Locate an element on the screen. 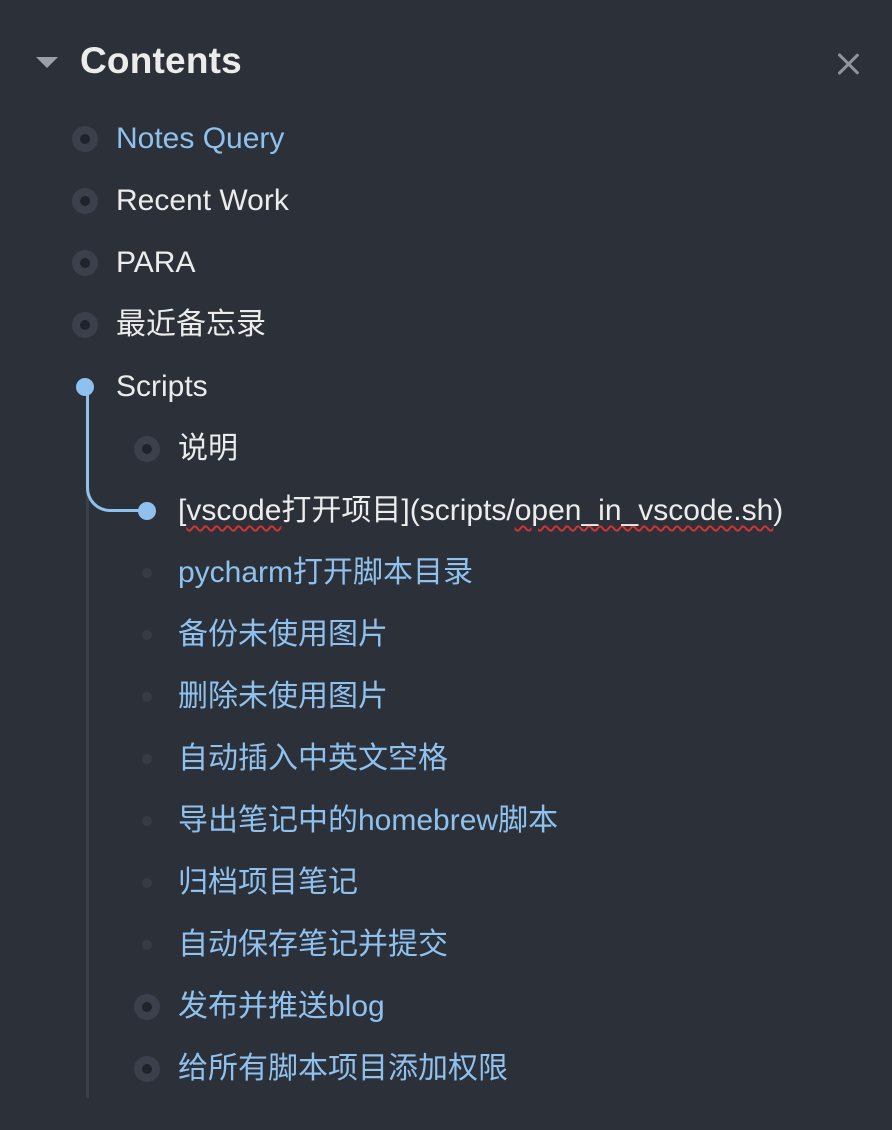  toc-item-label: Scripts is located at coordinates (162, 386).